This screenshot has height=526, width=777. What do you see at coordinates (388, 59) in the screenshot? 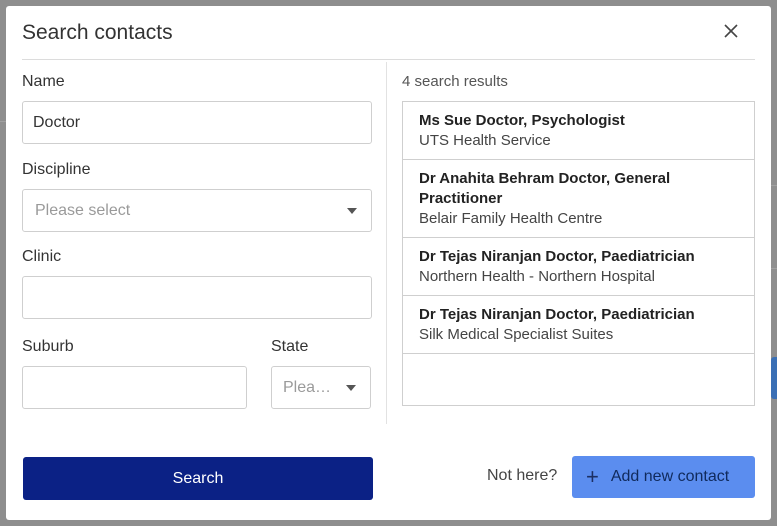
I see `header-divider` at bounding box center [388, 59].